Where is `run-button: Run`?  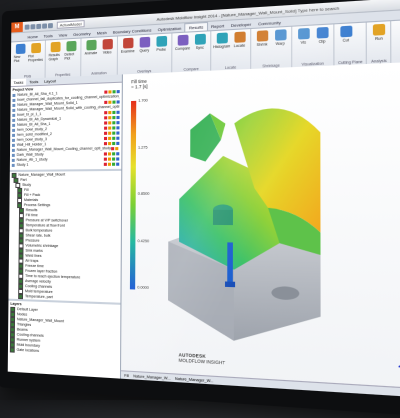
run-button: Run is located at coordinates (379, 33).